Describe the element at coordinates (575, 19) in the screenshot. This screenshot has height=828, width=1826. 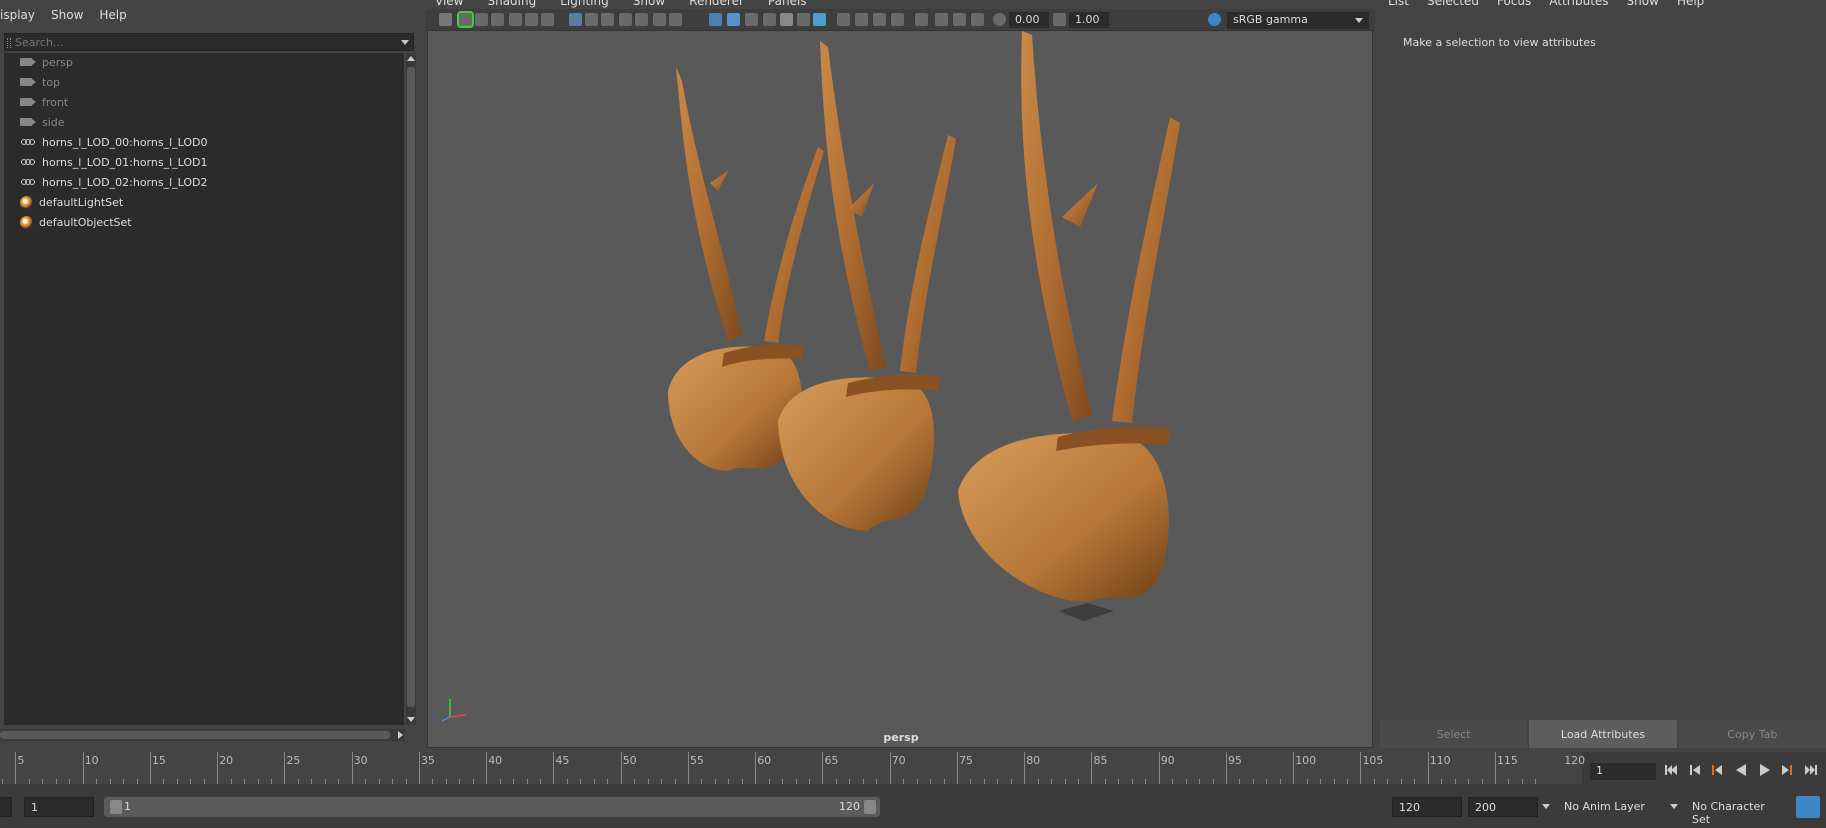
I see `grid-icon` at that location.